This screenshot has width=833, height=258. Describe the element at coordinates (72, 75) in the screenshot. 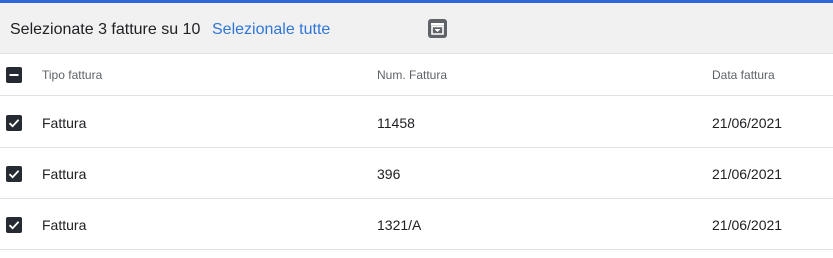

I see `column-header-tipo-fattura: Tipo fattura` at that location.